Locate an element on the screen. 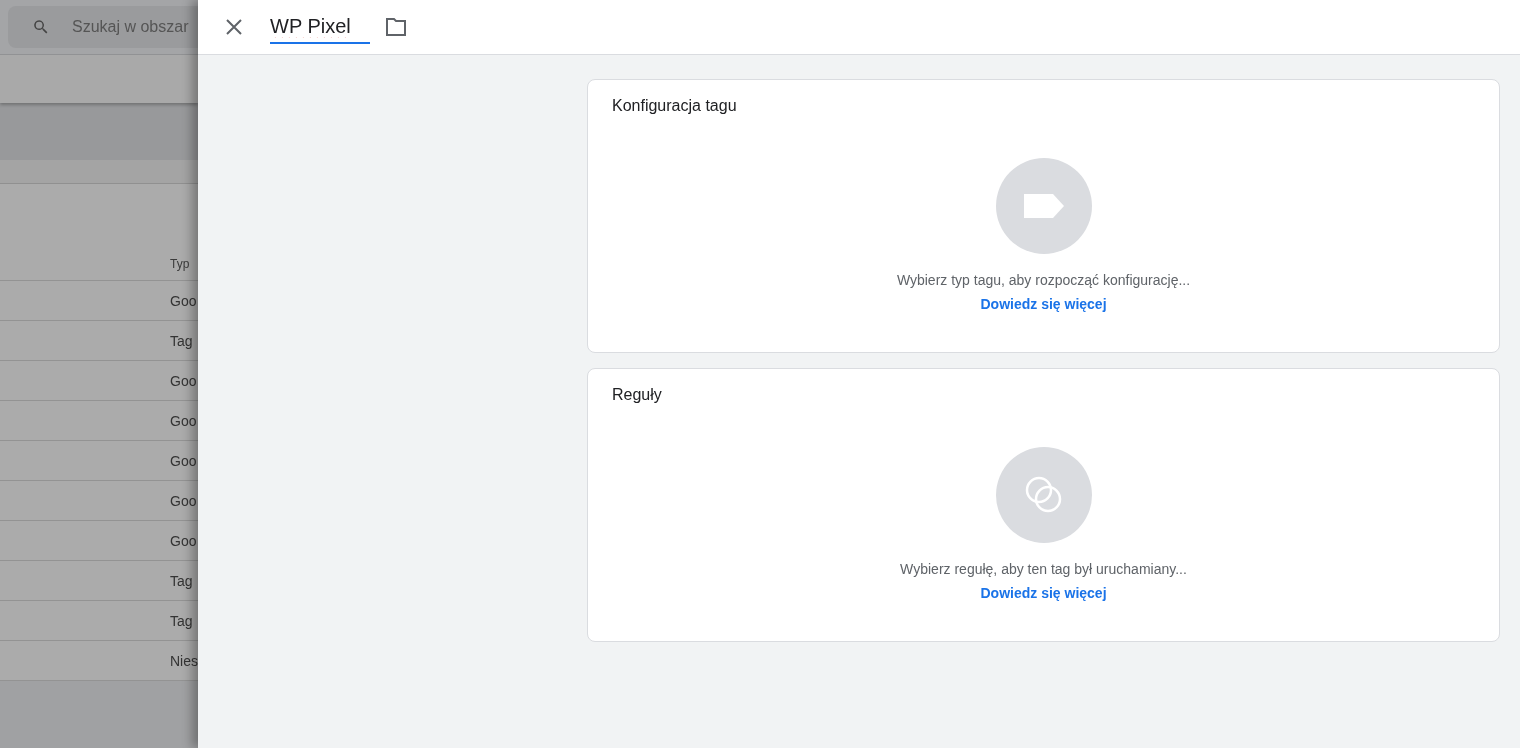 This screenshot has height=748, width=1520. search-icon is located at coordinates (41, 27).